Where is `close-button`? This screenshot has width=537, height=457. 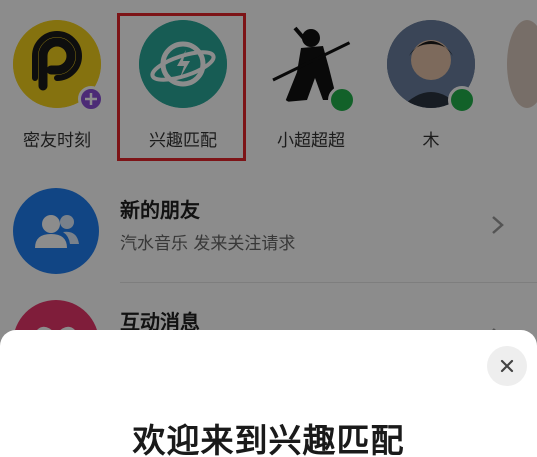 close-button is located at coordinates (507, 366).